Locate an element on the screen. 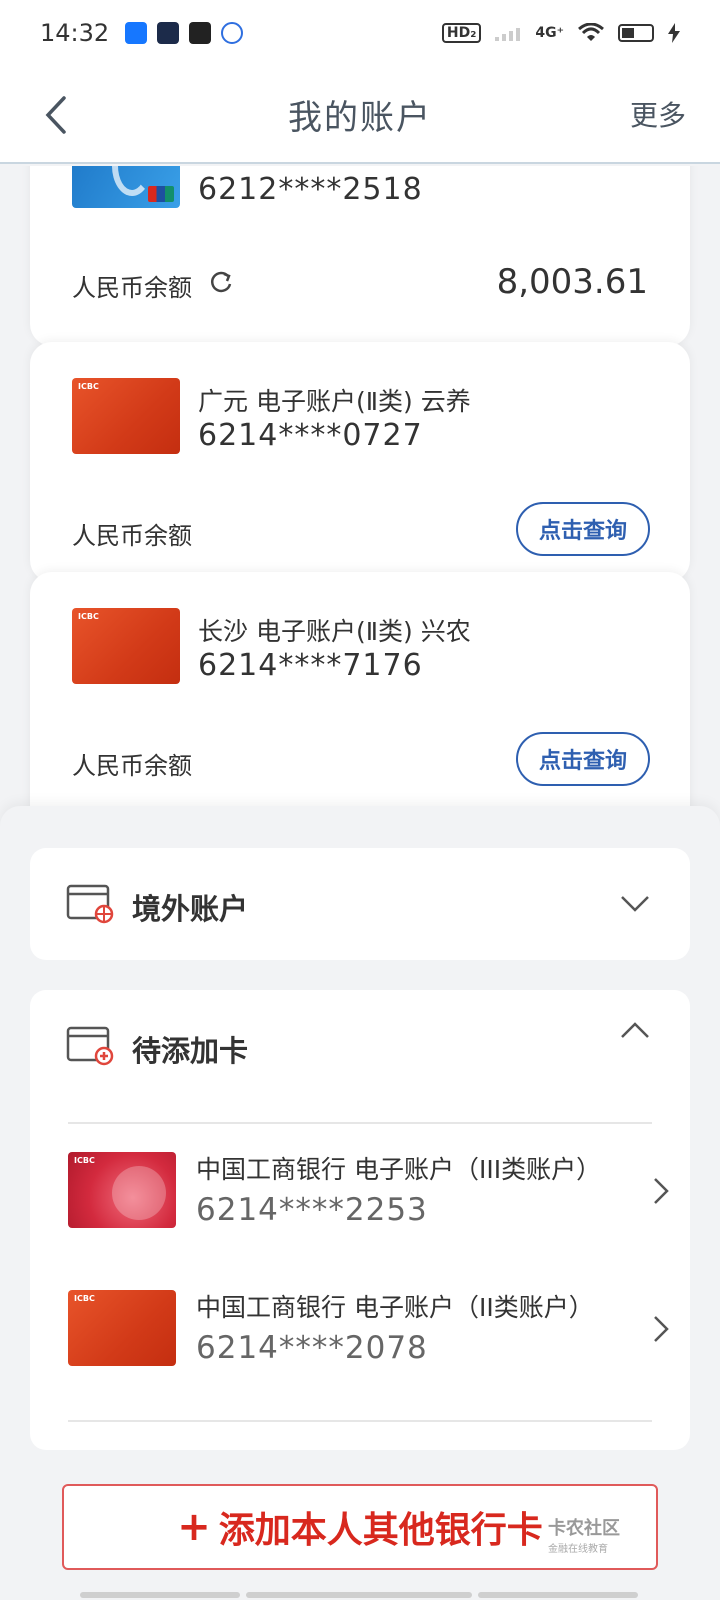 Image resolution: width=720 pixels, height=1600 pixels. balance-amount: 8,003.61 is located at coordinates (572, 282).